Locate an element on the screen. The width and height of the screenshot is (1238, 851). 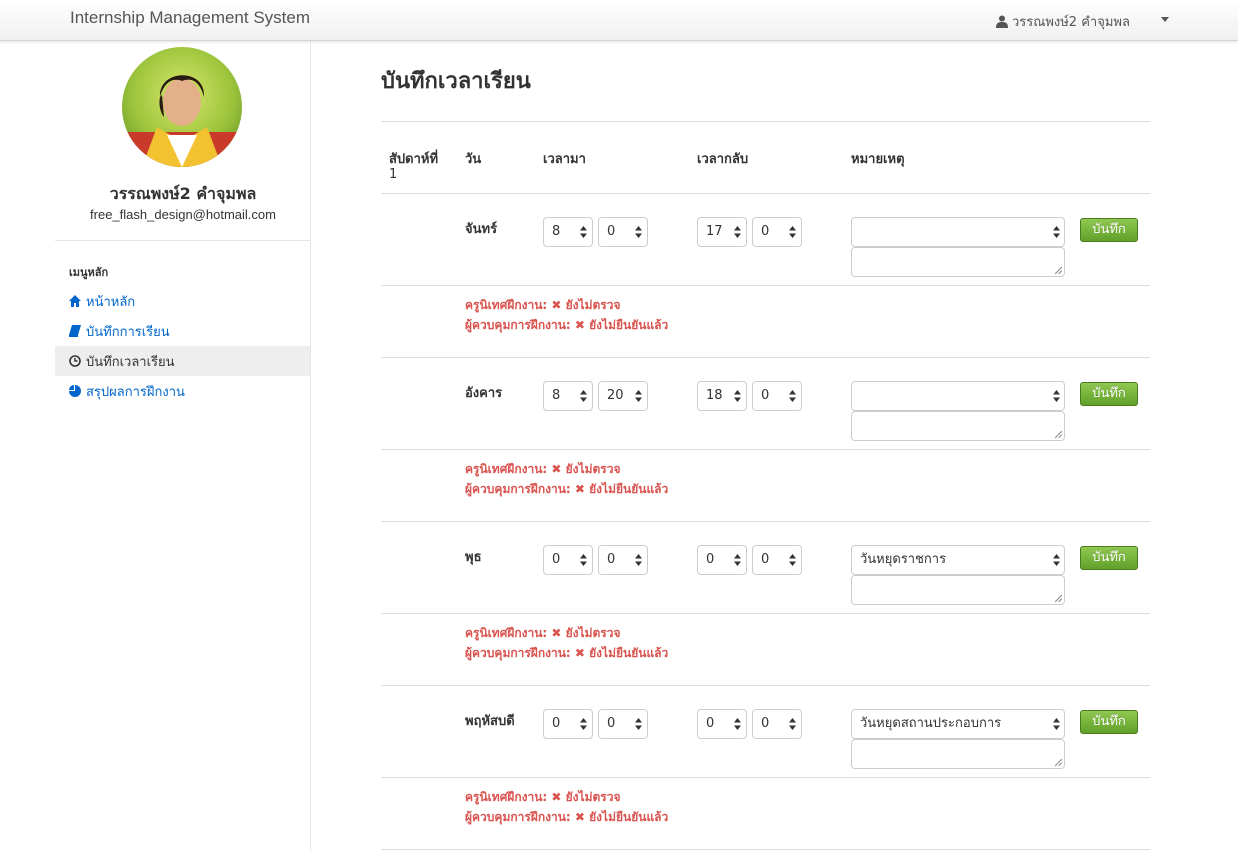
profile-email: free_flash_design@hotmail.com is located at coordinates (183, 214).